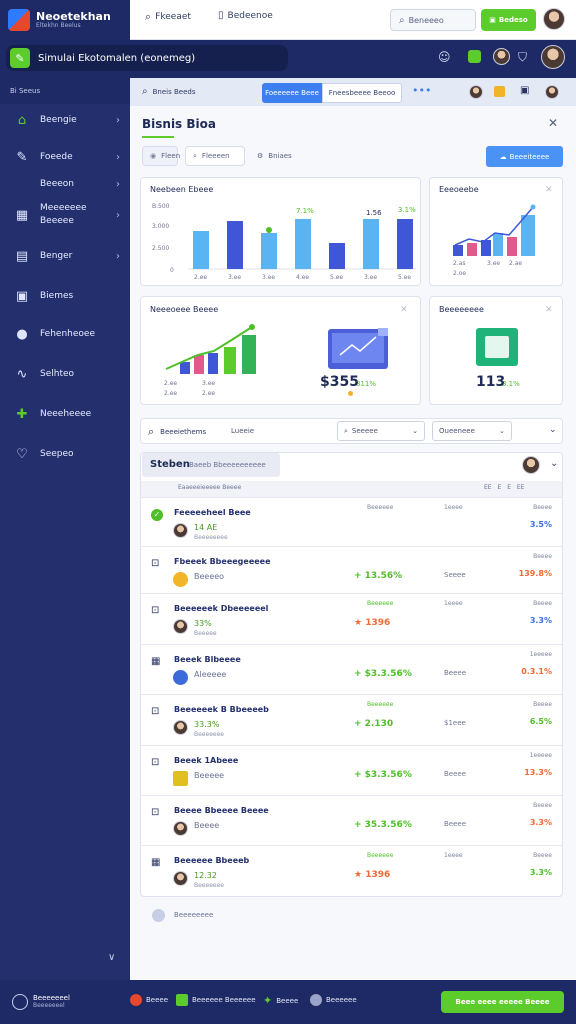 The image size is (576, 1024). Describe the element at coordinates (472, 431) in the screenshot. I see `select-2: Oueeneee ⌄` at that location.